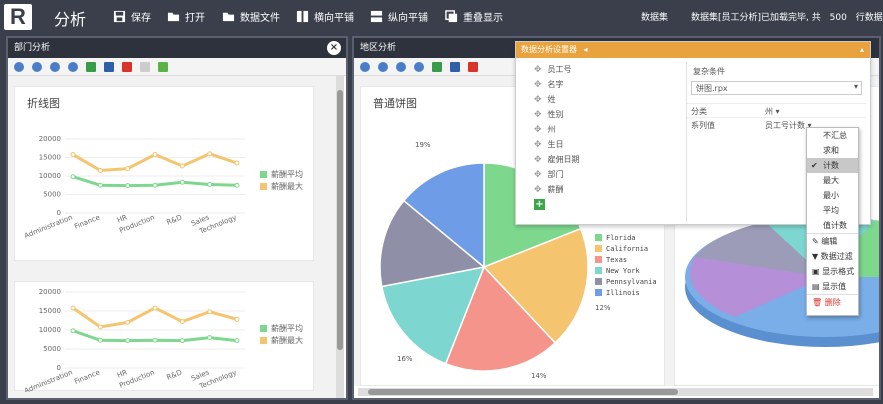  I want to click on menu-item-format: ▣ 显示格式, so click(832, 271).